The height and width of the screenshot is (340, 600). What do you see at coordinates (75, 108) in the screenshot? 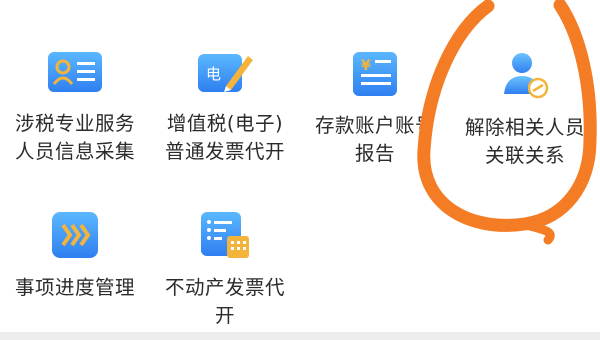
I see `service-tile-tax-staff-info: 涉税专业服务 人员信息采集` at bounding box center [75, 108].